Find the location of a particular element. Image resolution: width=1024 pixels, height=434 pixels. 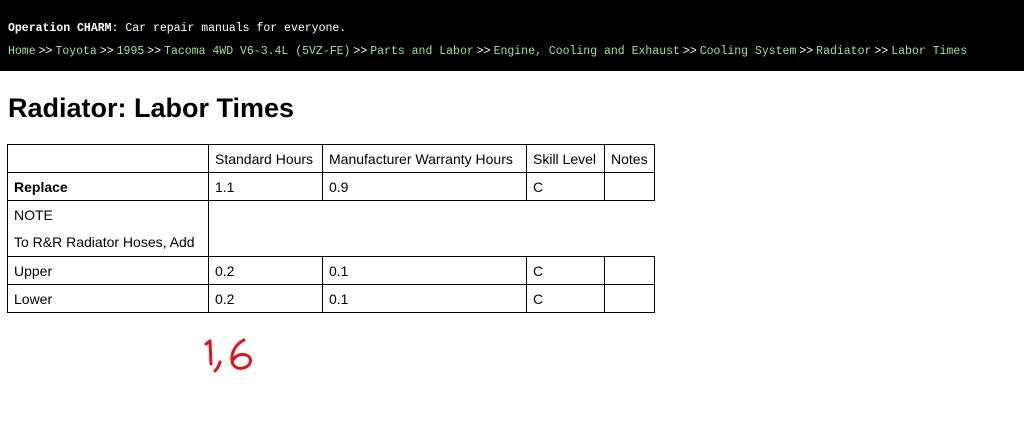

cell-standard-hours: 1.1 is located at coordinates (265, 186).